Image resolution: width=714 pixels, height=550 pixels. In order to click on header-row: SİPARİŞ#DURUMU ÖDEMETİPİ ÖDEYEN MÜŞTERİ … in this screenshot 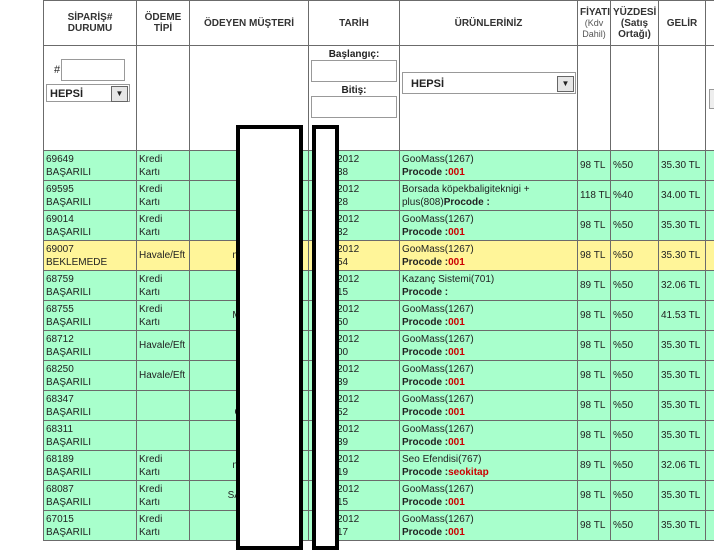, I will do `click(379, 23)`.